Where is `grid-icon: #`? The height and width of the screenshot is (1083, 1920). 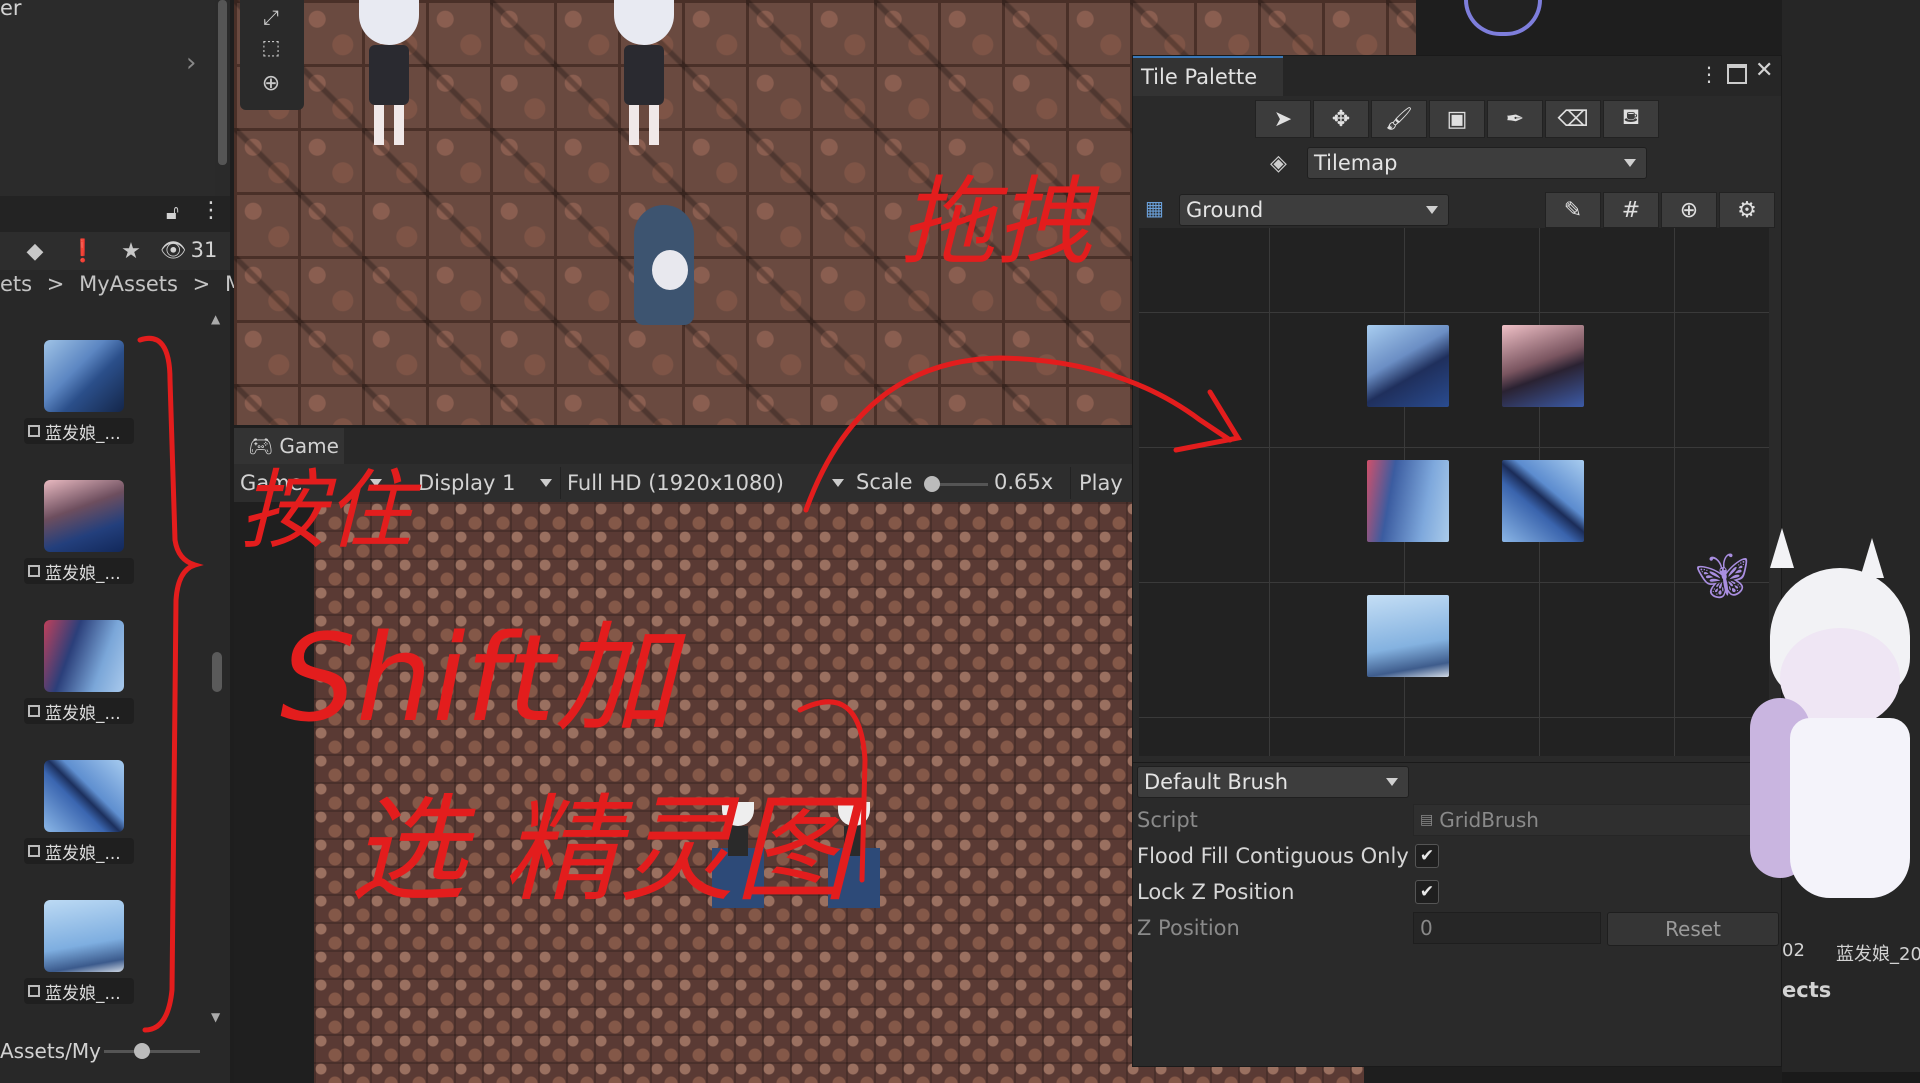
grid-icon: # is located at coordinates (1631, 210).